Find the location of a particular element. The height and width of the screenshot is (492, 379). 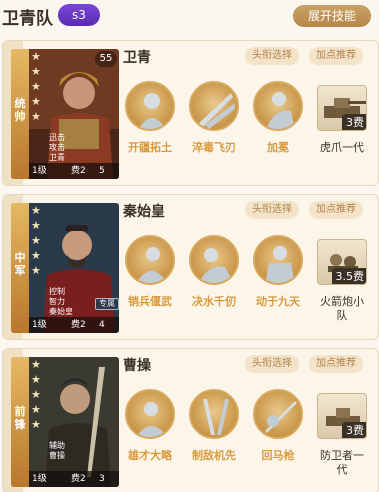

general-portrait: 前锋 ★ ★ ★ ★ ★ 辅助 曹操 1级 费2 3 is located at coordinates (65, 422).